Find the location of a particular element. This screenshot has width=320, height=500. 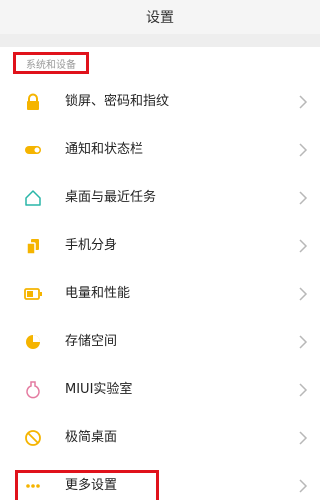

settings-item-label: 存储空间 is located at coordinates (91, 341).